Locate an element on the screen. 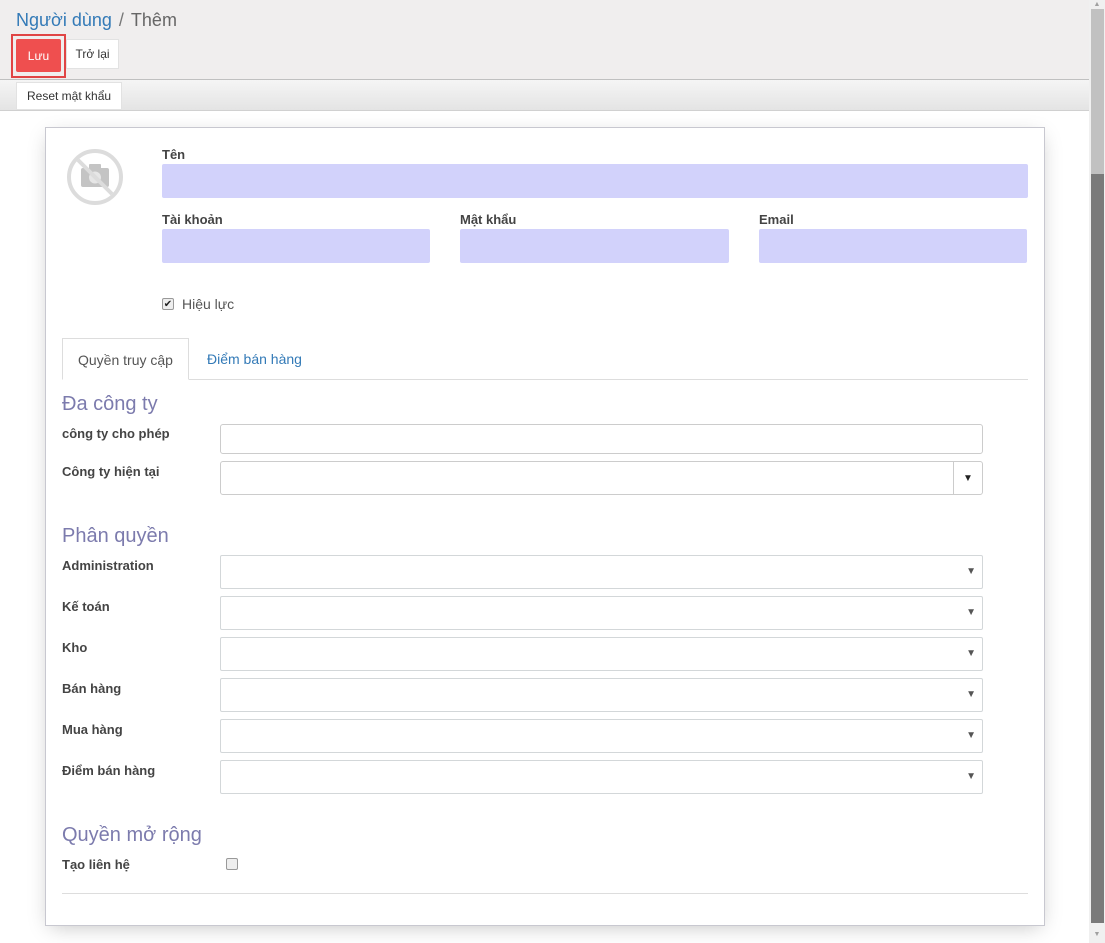 The width and height of the screenshot is (1105, 943). name-input is located at coordinates (595, 181).